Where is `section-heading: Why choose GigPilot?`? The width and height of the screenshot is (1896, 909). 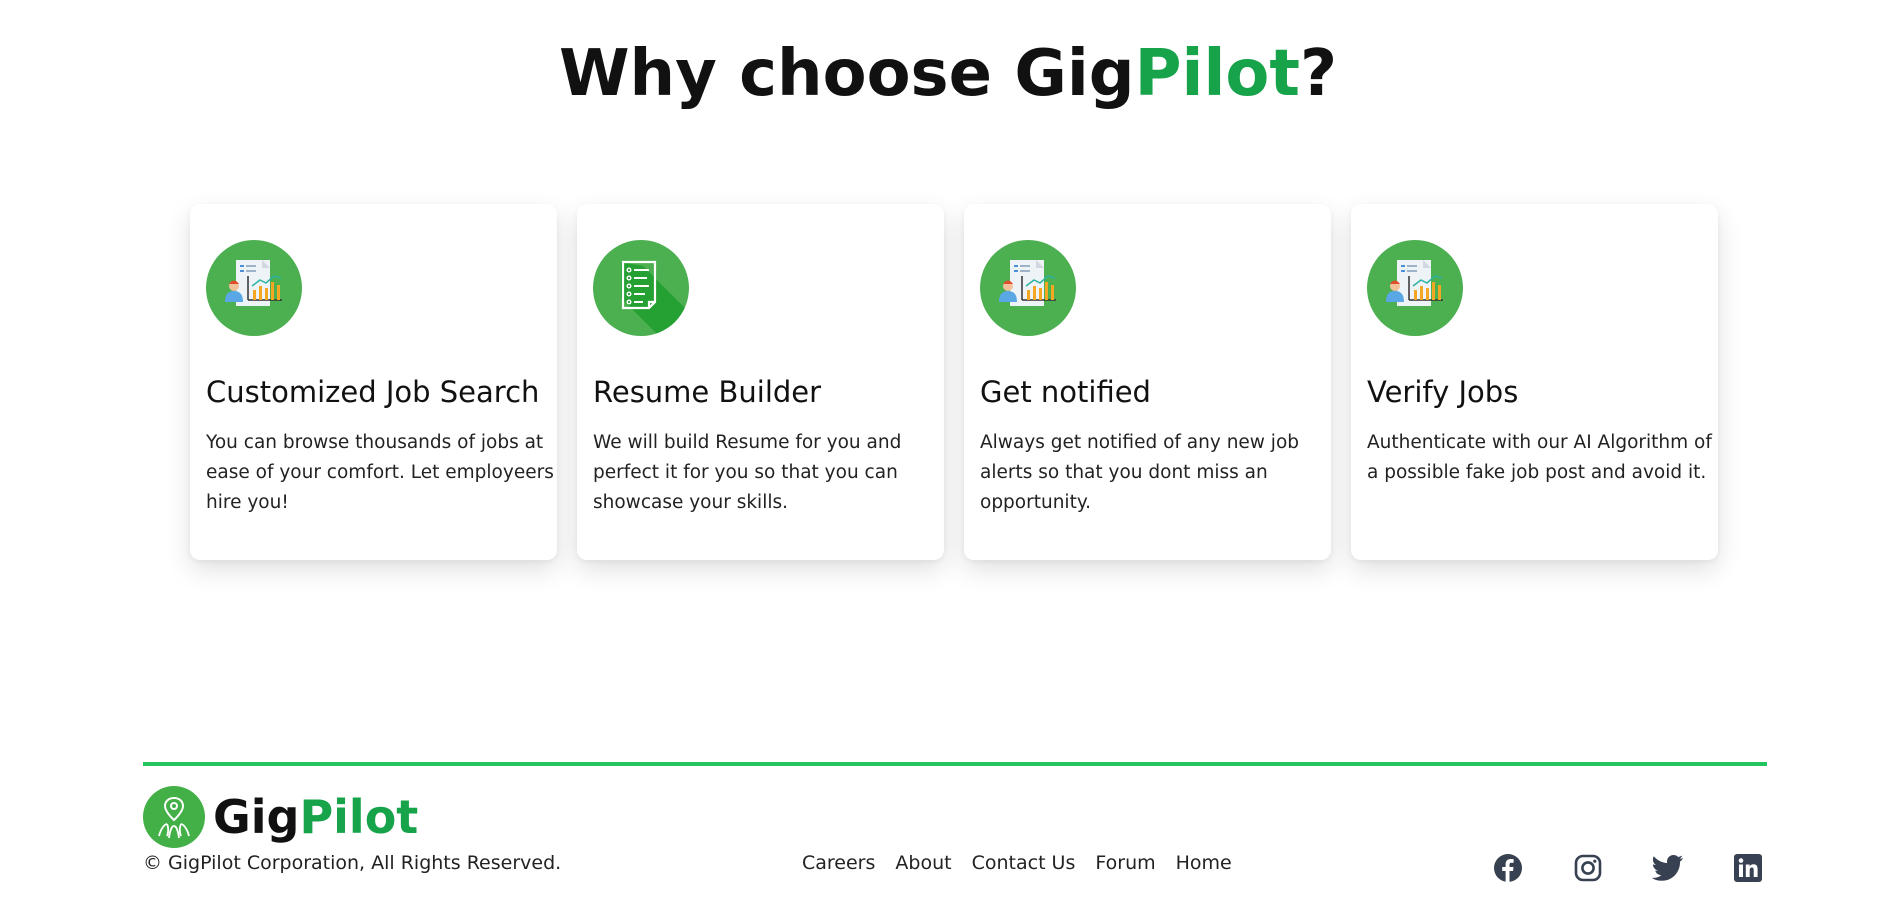 section-heading: Why choose GigPilot? is located at coordinates (948, 74).